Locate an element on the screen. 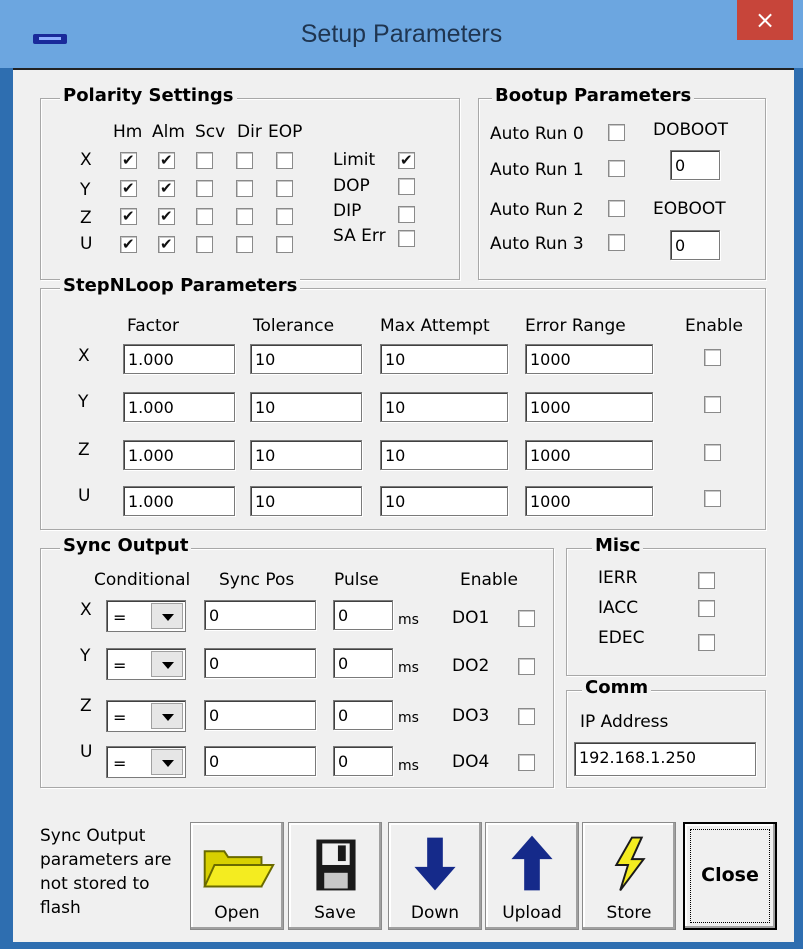  polarity-y-hm-checkbox is located at coordinates (128, 188).